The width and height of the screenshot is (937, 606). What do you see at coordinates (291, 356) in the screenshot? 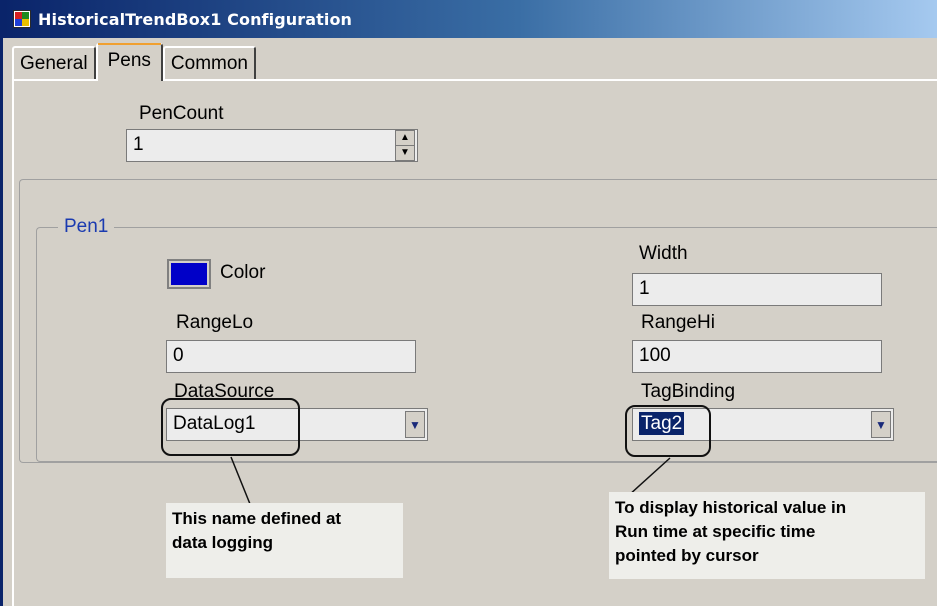
I see `range-lo-input: 0` at bounding box center [291, 356].